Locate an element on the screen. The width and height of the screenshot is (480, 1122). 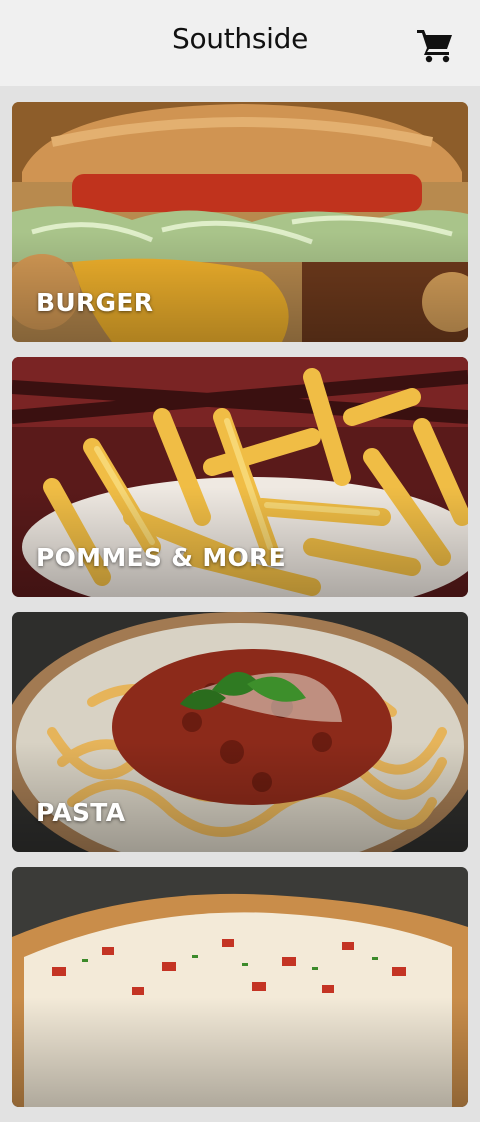
category-label: PASTA is located at coordinates (81, 812).